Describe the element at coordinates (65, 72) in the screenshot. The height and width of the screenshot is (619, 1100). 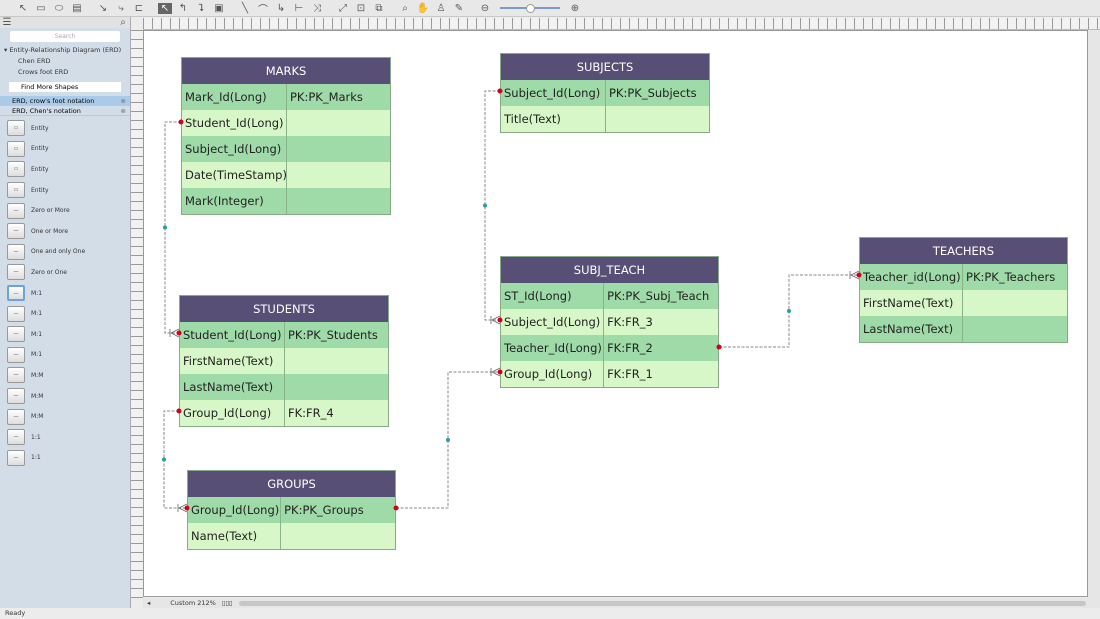
I see `tree-item-crows-foot: Crows foot ERD` at that location.